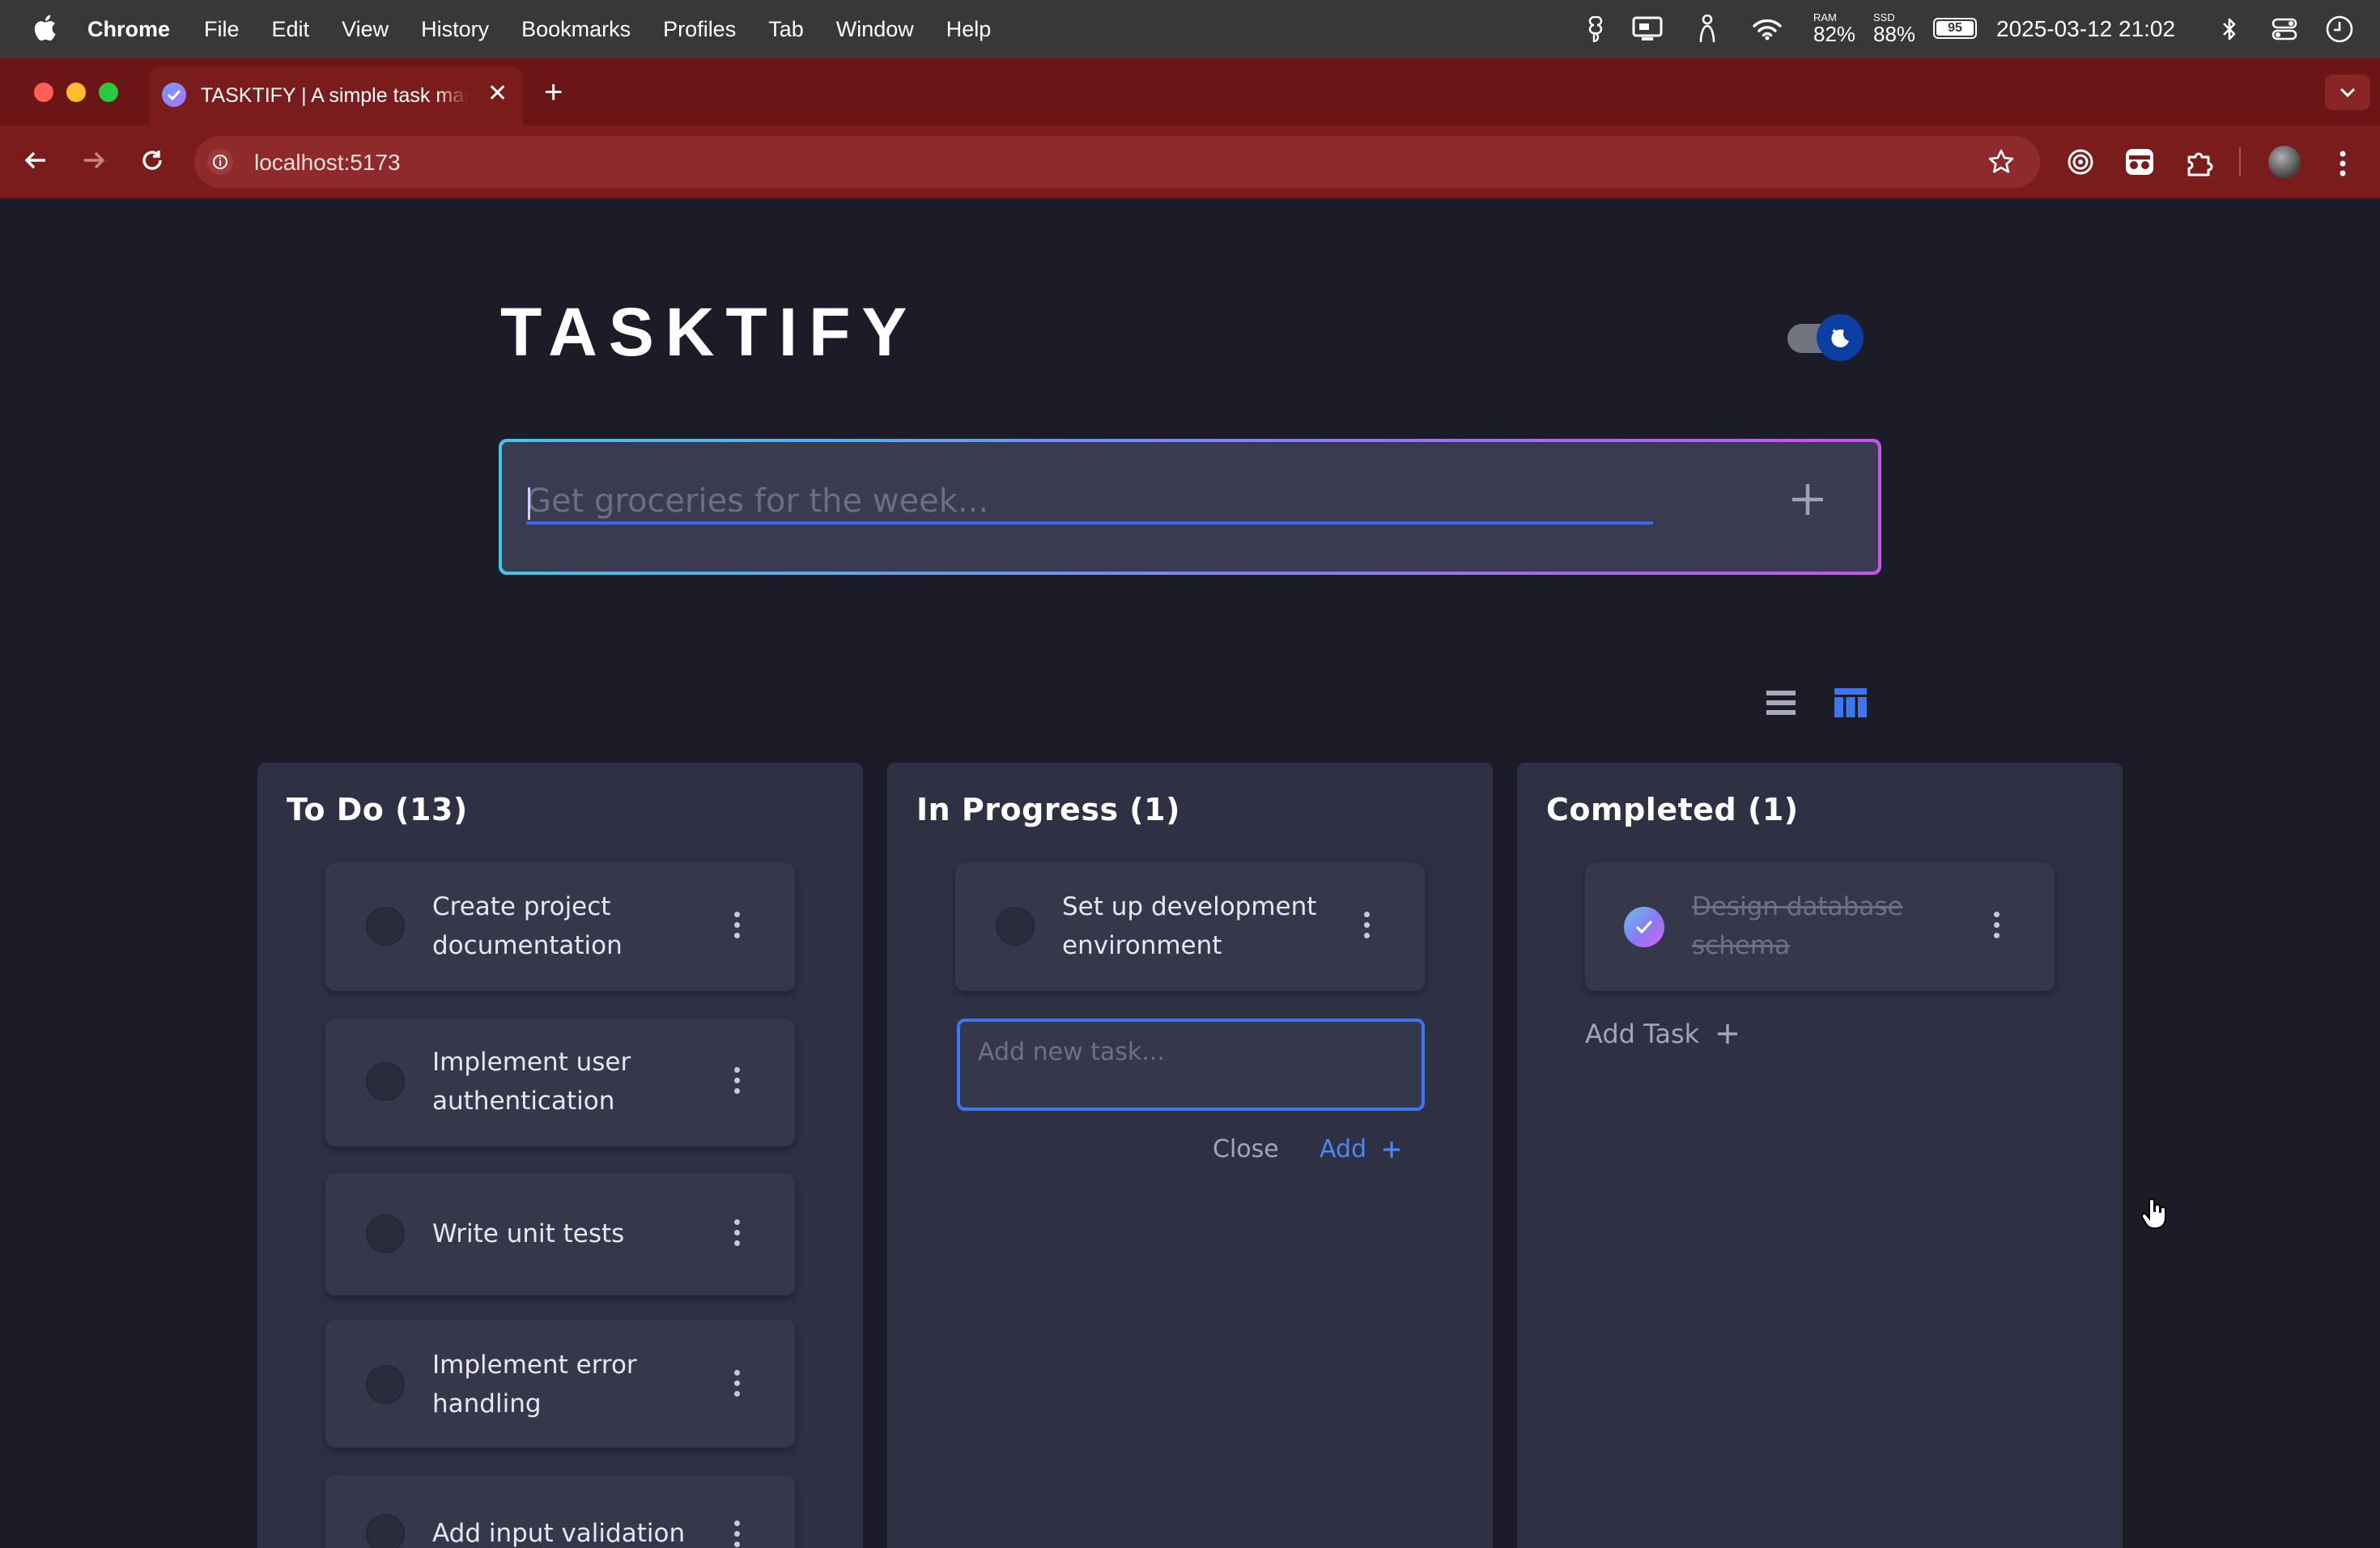 The width and height of the screenshot is (2380, 1548). Describe the element at coordinates (222, 29) in the screenshot. I see `menu-file: File` at that location.